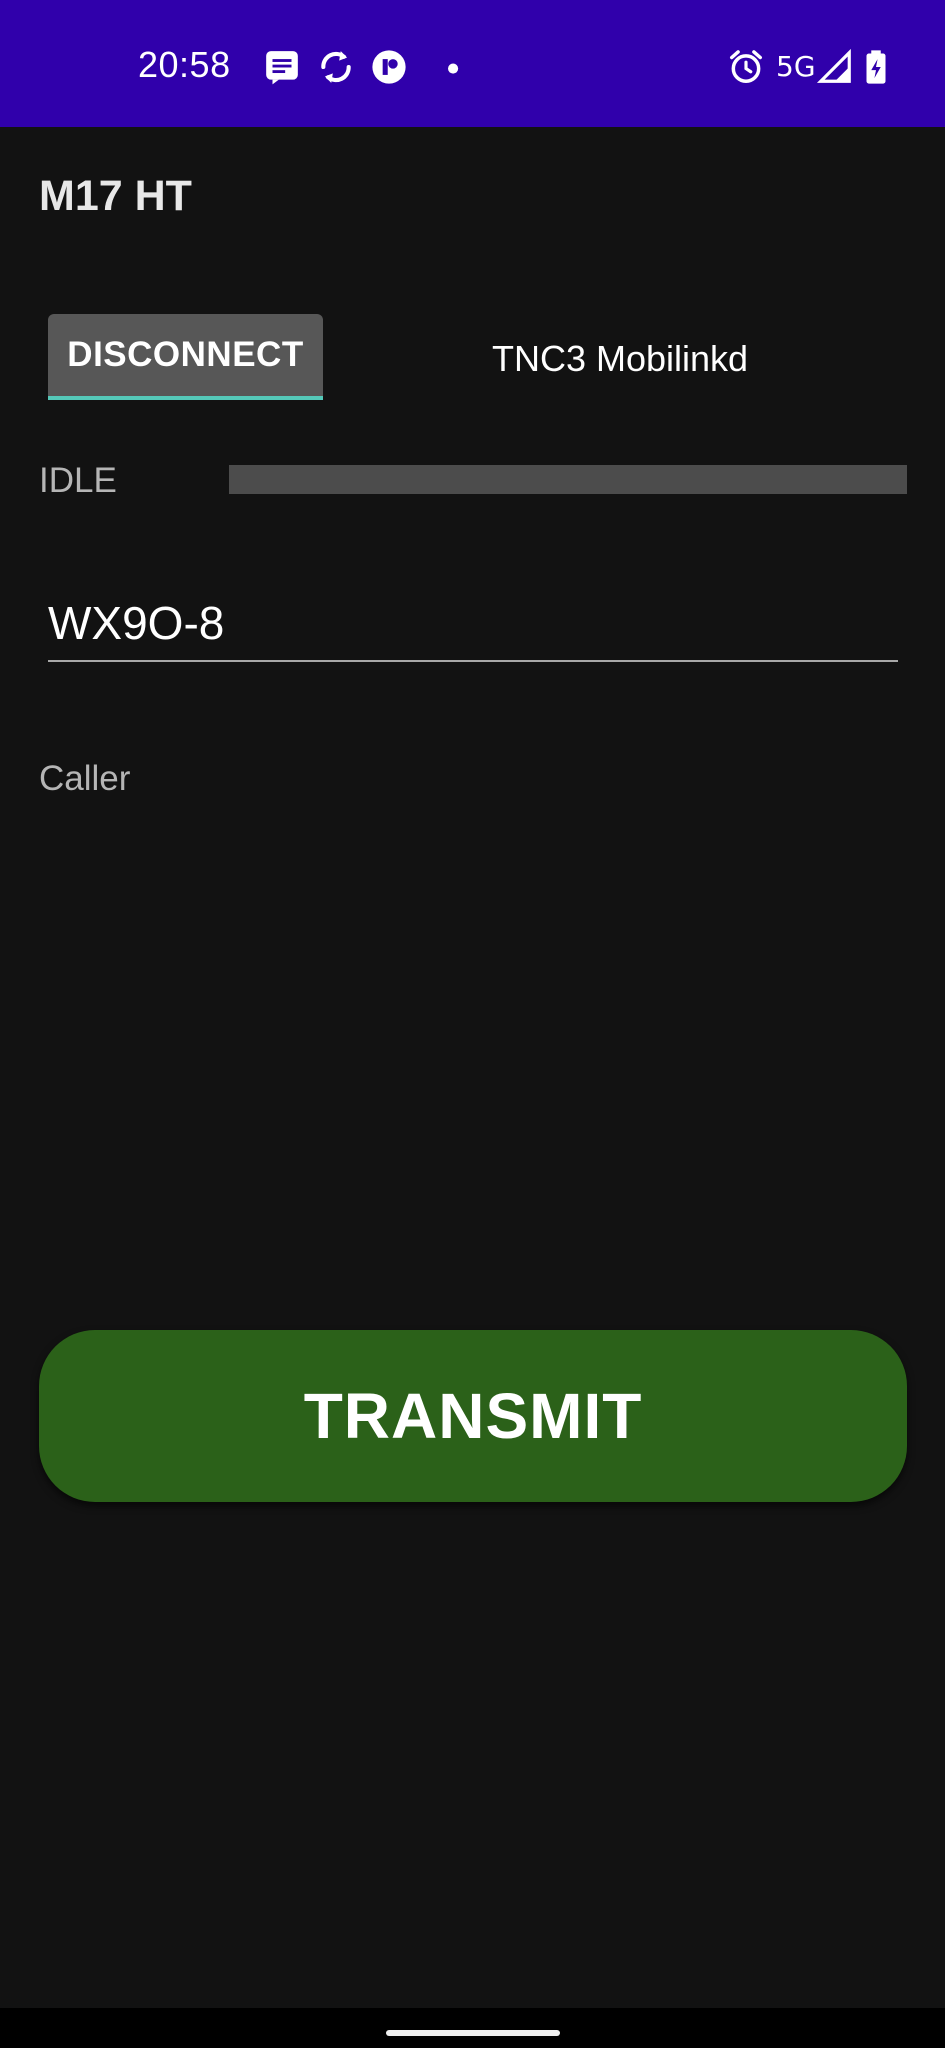 The image size is (945, 2048). What do you see at coordinates (472, 63) in the screenshot?
I see `status-bar: 20:58 5G` at bounding box center [472, 63].